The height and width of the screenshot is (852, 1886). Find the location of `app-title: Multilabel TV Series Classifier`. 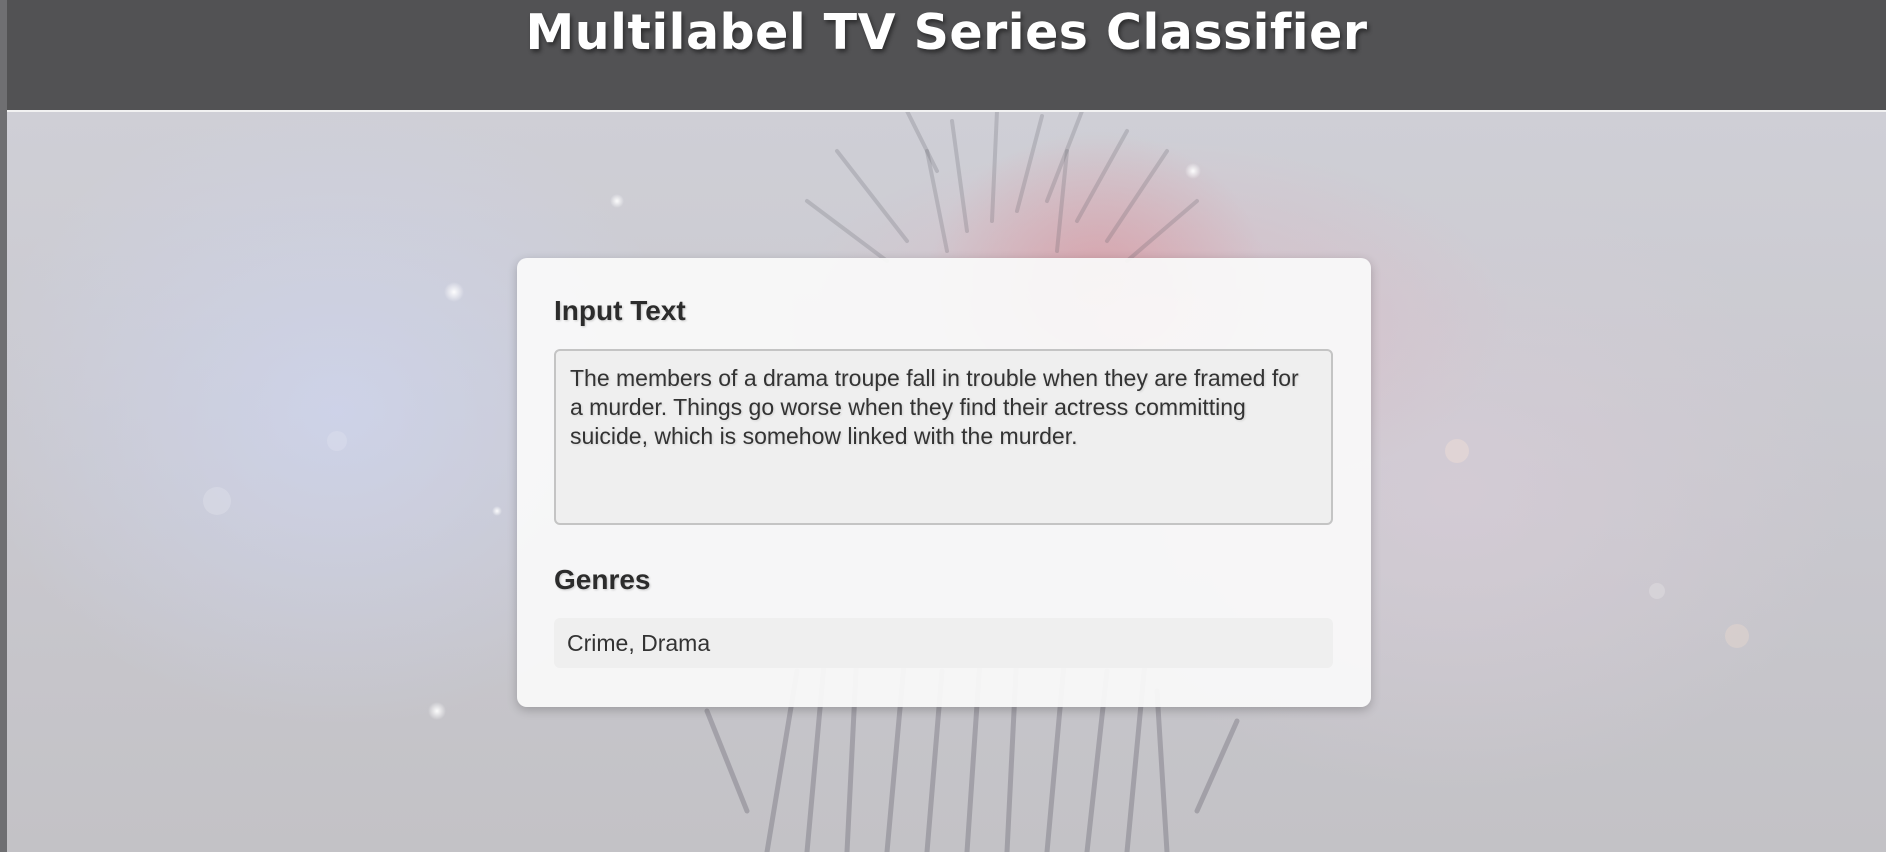

app-title: Multilabel TV Series Classifier is located at coordinates (946, 33).